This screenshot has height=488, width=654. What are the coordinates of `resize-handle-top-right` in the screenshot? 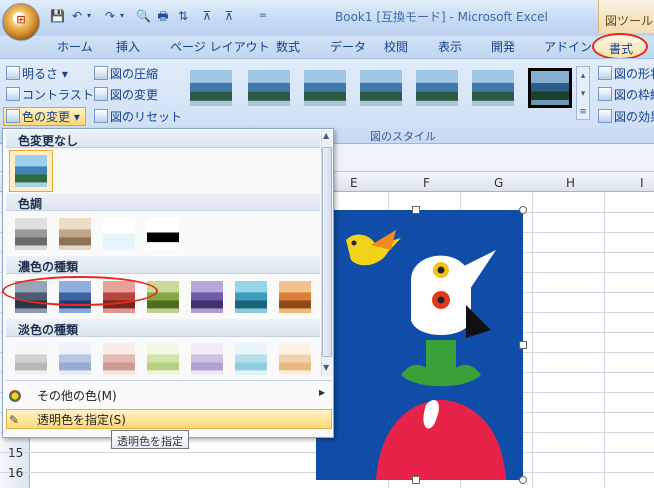 It's located at (523, 210).